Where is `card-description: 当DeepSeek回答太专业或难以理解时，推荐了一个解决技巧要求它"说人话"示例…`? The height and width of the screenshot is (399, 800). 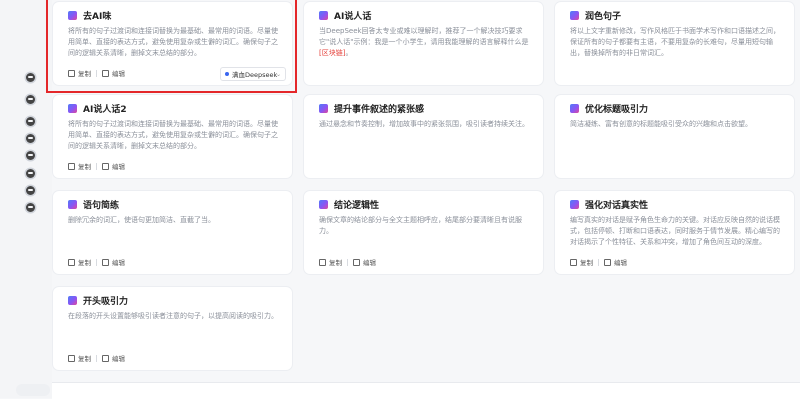 card-description: 当DeepSeek回答太专业或难以理解时，推荐了一个解决技巧要求它"说人话"示例… is located at coordinates (424, 42).